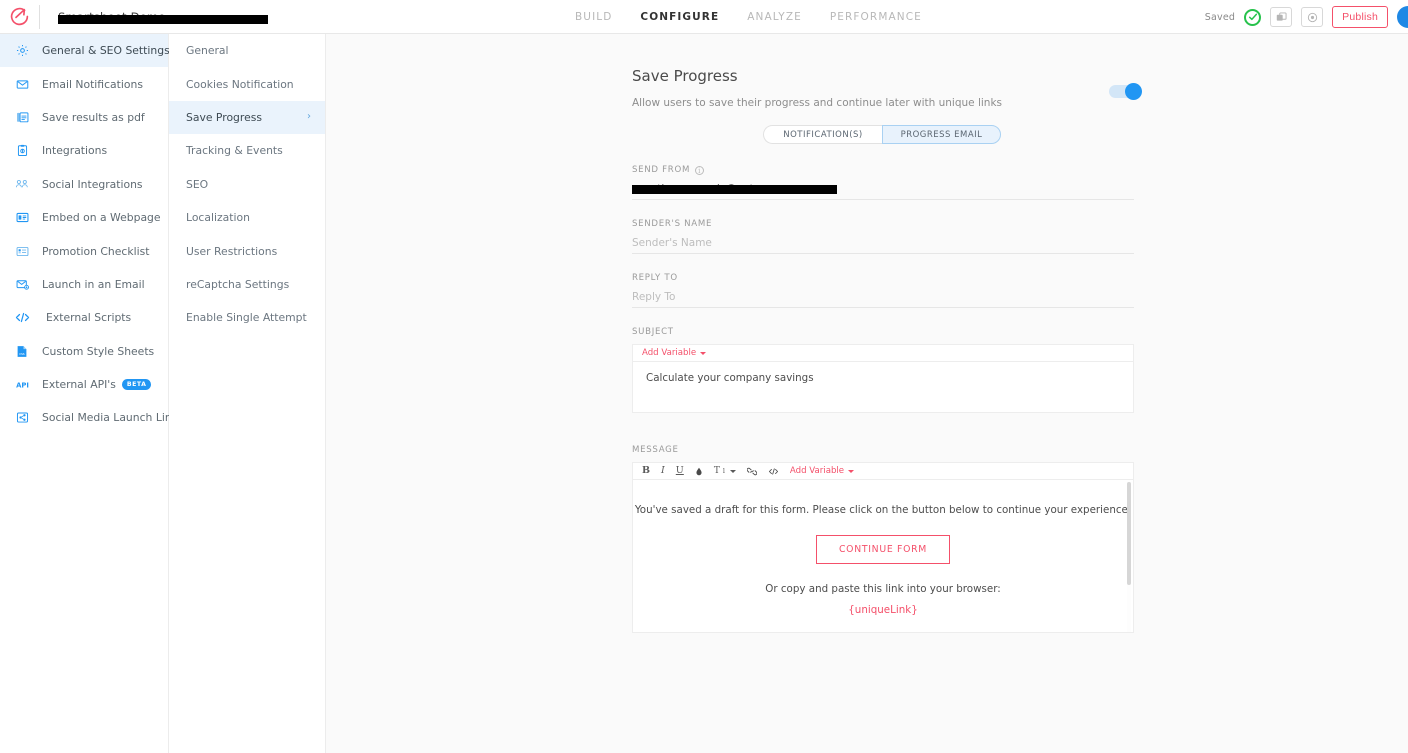 This screenshot has width=1408, height=753. I want to click on subnav-label: Tracking & Events, so click(234, 151).